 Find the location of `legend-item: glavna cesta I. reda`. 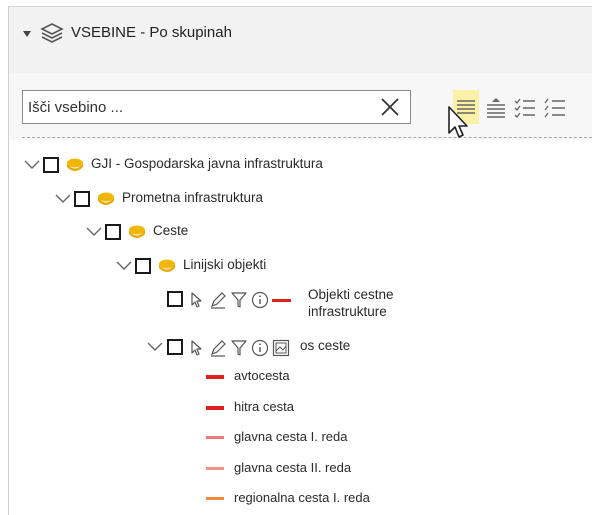

legend-item: glavna cesta I. reda is located at coordinates (306, 438).